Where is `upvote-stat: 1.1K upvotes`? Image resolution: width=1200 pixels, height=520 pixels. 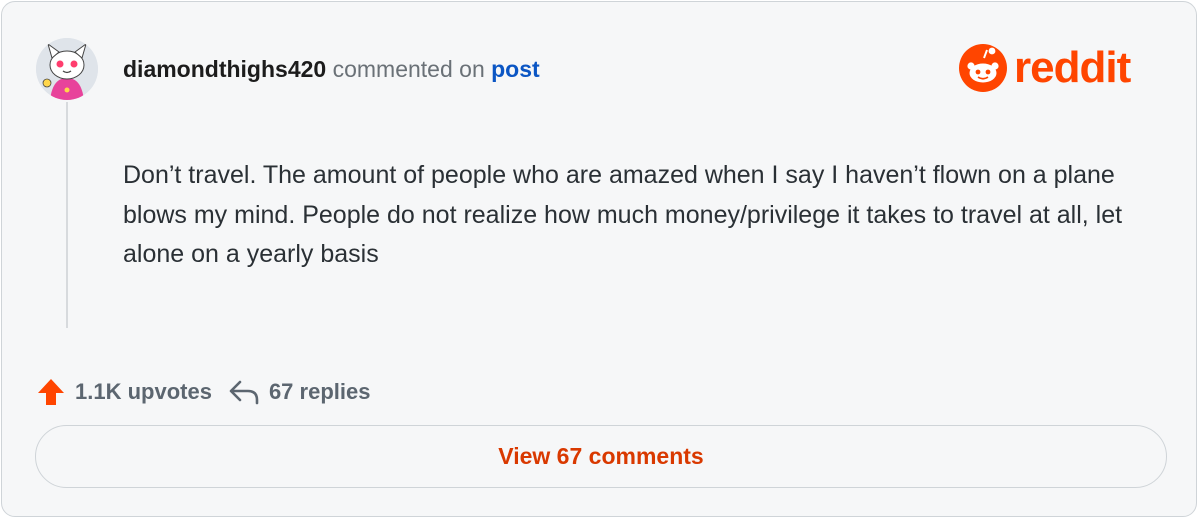 upvote-stat: 1.1K upvotes is located at coordinates (124, 392).